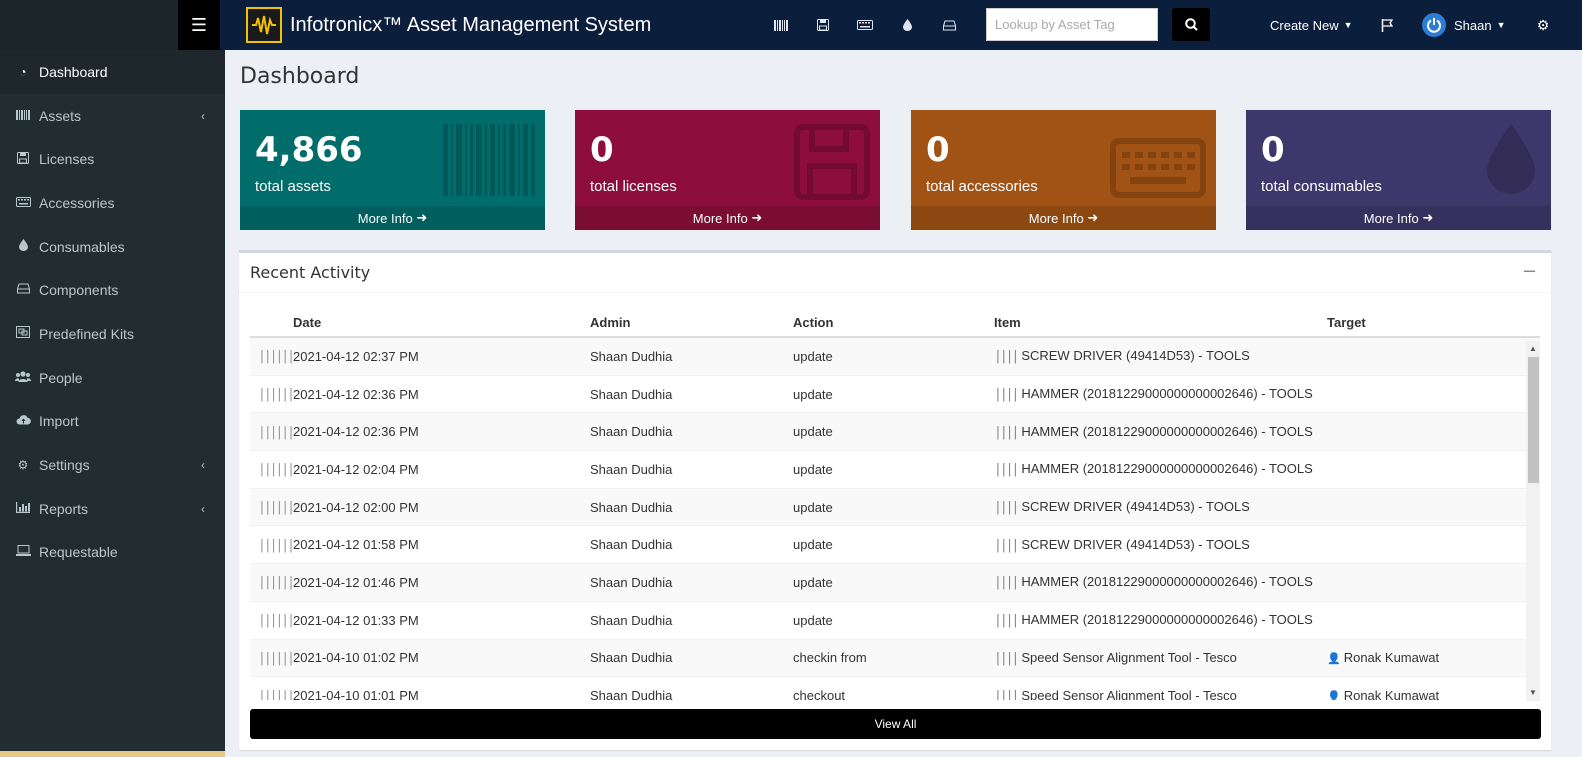 The image size is (1582, 757). I want to click on column-header-target: Target, so click(1427, 322).